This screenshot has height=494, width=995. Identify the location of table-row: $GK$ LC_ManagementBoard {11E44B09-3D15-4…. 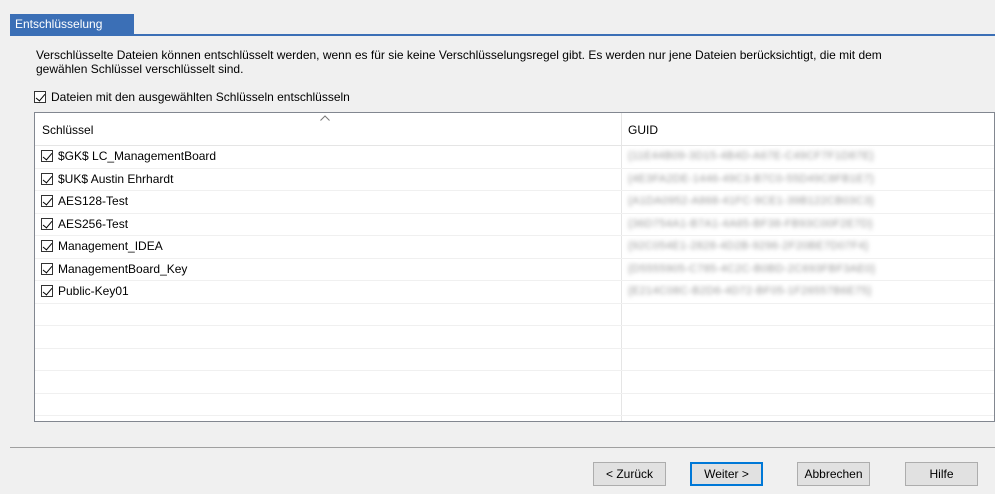
(514, 157).